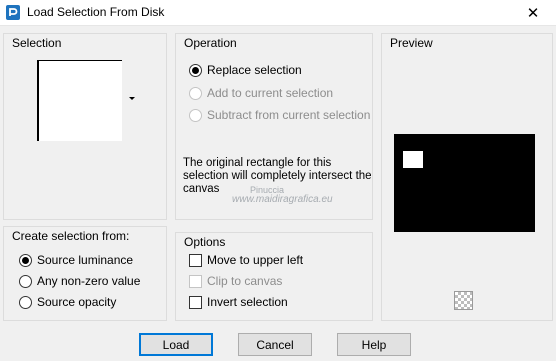 This screenshot has width=556, height=361. What do you see at coordinates (79, 100) in the screenshot?
I see `selection-thumbnail-picker` at bounding box center [79, 100].